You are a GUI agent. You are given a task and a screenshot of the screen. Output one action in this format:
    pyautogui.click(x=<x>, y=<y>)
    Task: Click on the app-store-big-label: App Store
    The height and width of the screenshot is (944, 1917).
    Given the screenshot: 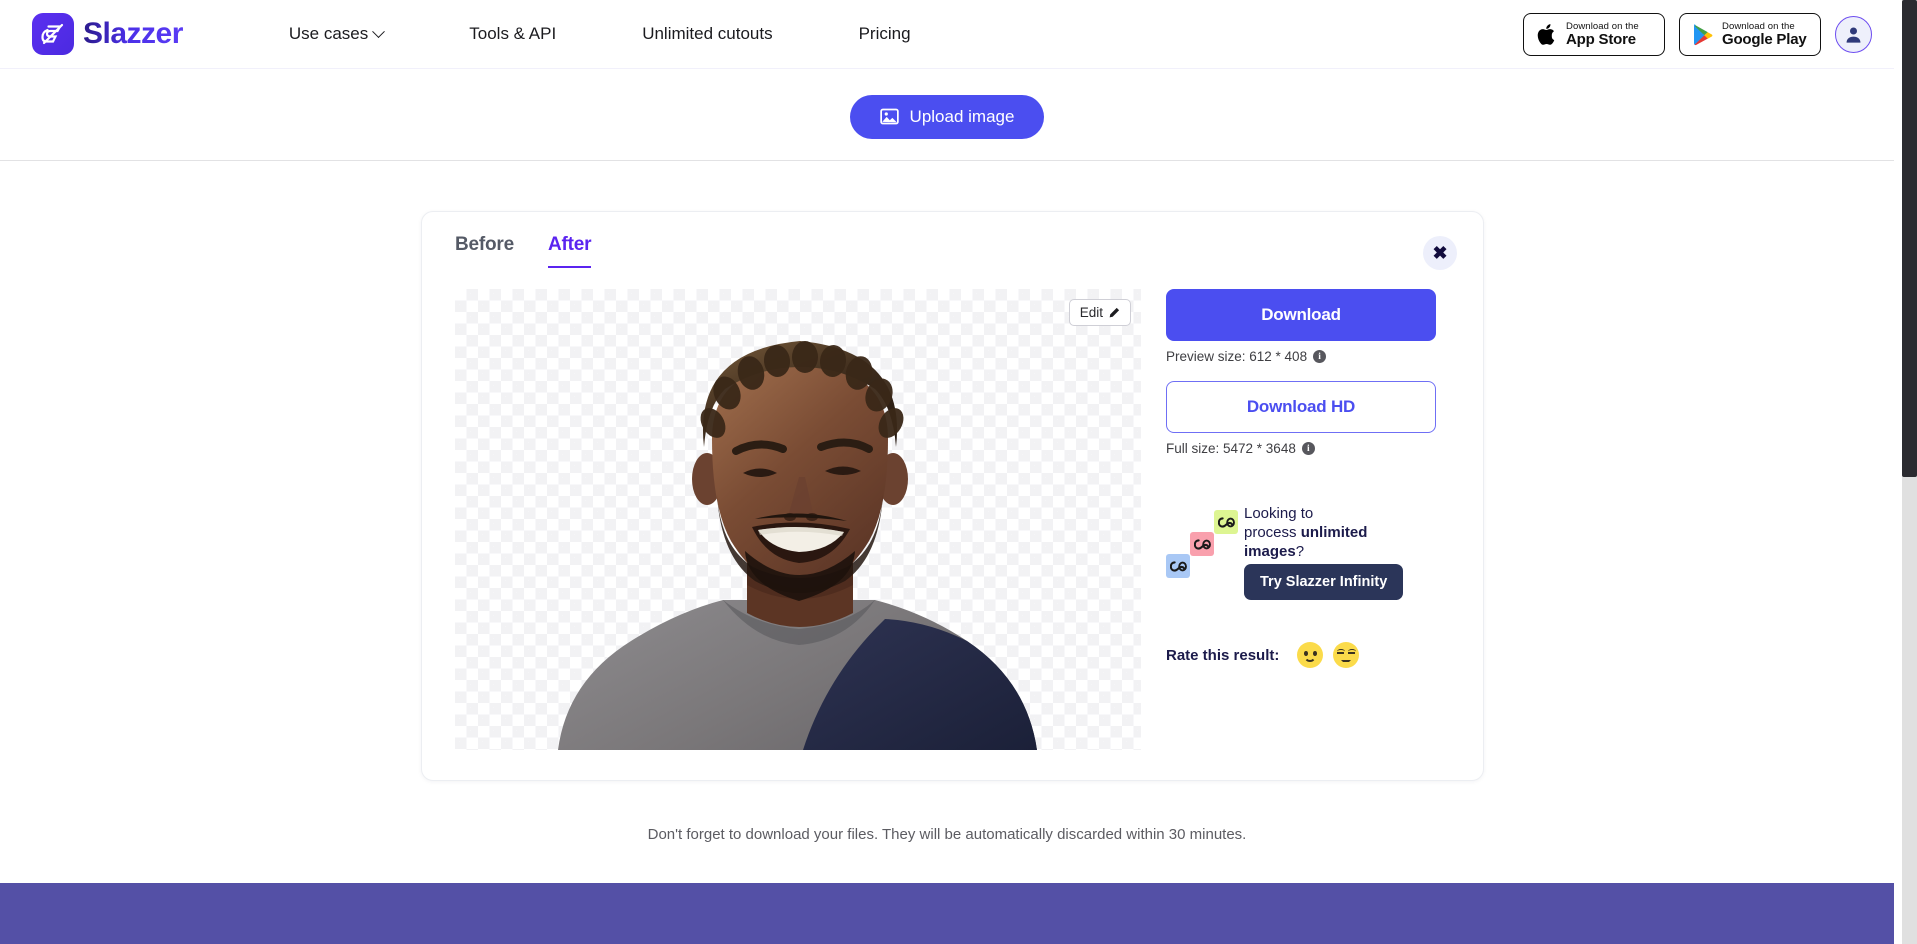 What is the action you would take?
    pyautogui.click(x=1601, y=39)
    